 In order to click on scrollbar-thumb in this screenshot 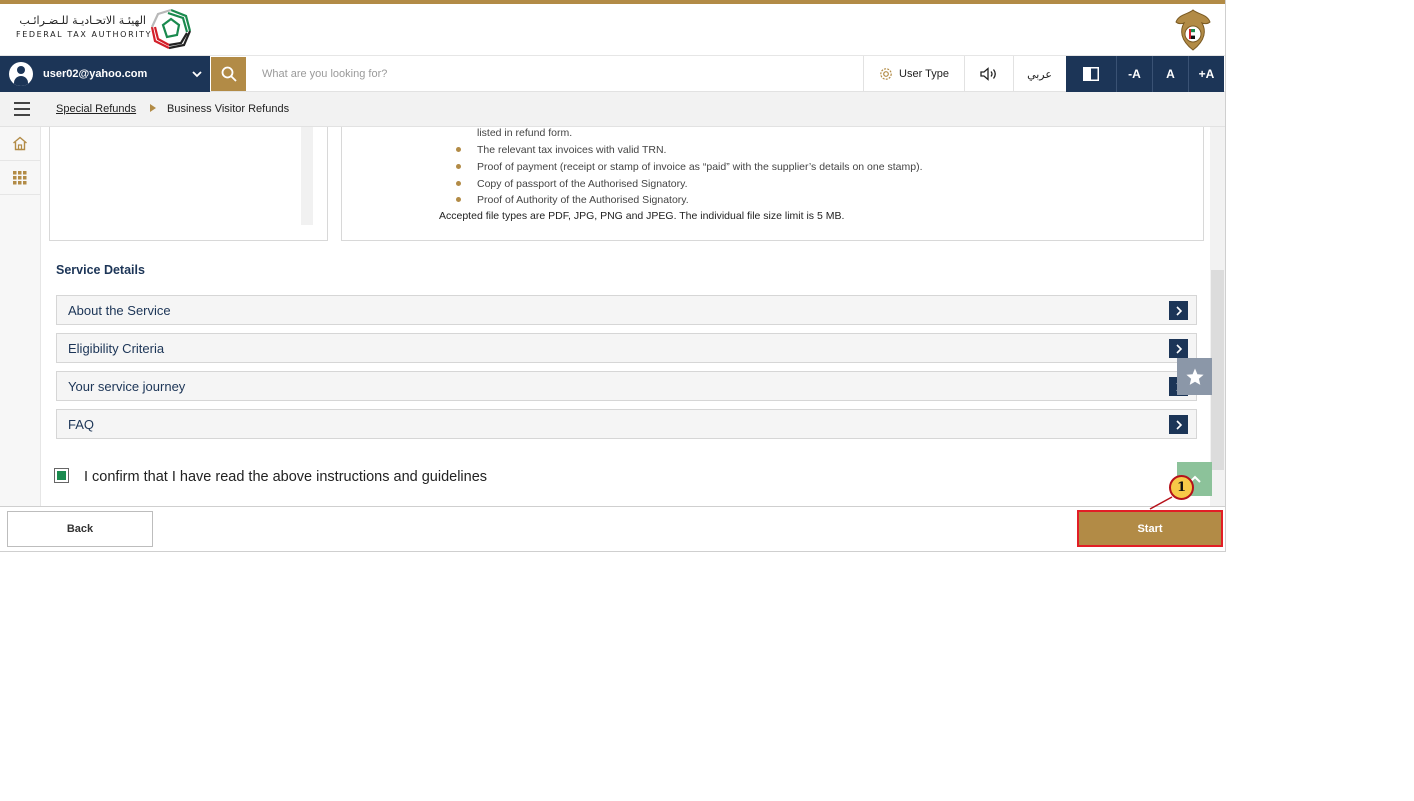, I will do `click(1217, 370)`.